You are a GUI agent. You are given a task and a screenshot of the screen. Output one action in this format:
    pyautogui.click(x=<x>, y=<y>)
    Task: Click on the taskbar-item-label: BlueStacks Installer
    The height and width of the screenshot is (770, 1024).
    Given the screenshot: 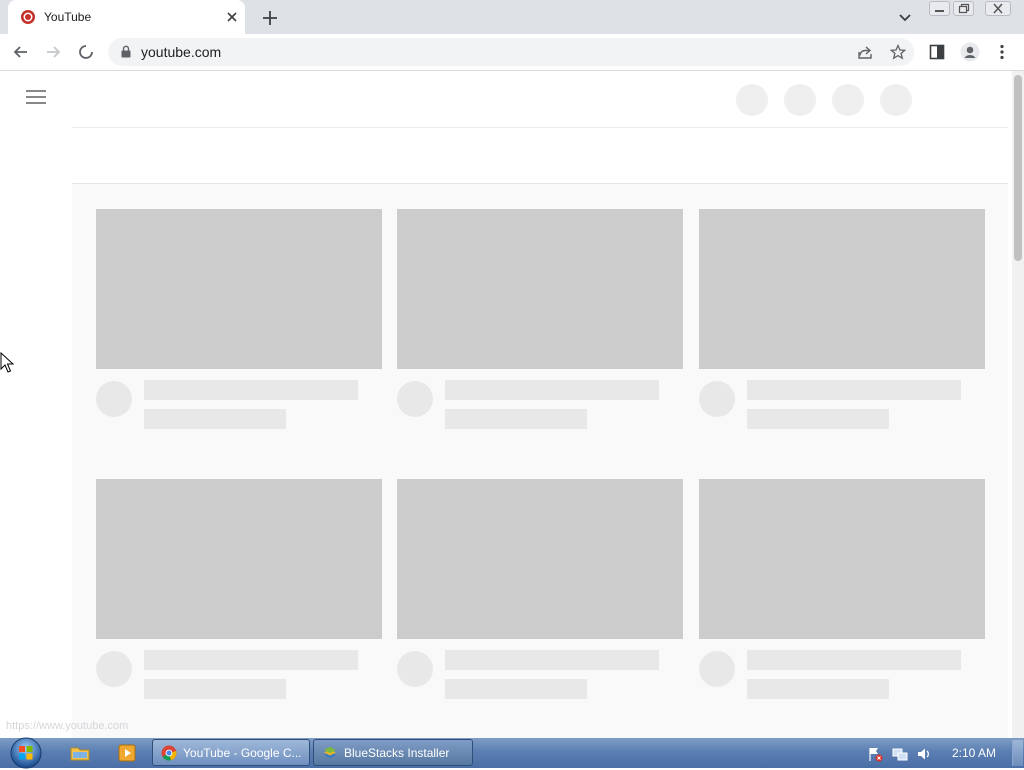 What is the action you would take?
    pyautogui.click(x=397, y=753)
    